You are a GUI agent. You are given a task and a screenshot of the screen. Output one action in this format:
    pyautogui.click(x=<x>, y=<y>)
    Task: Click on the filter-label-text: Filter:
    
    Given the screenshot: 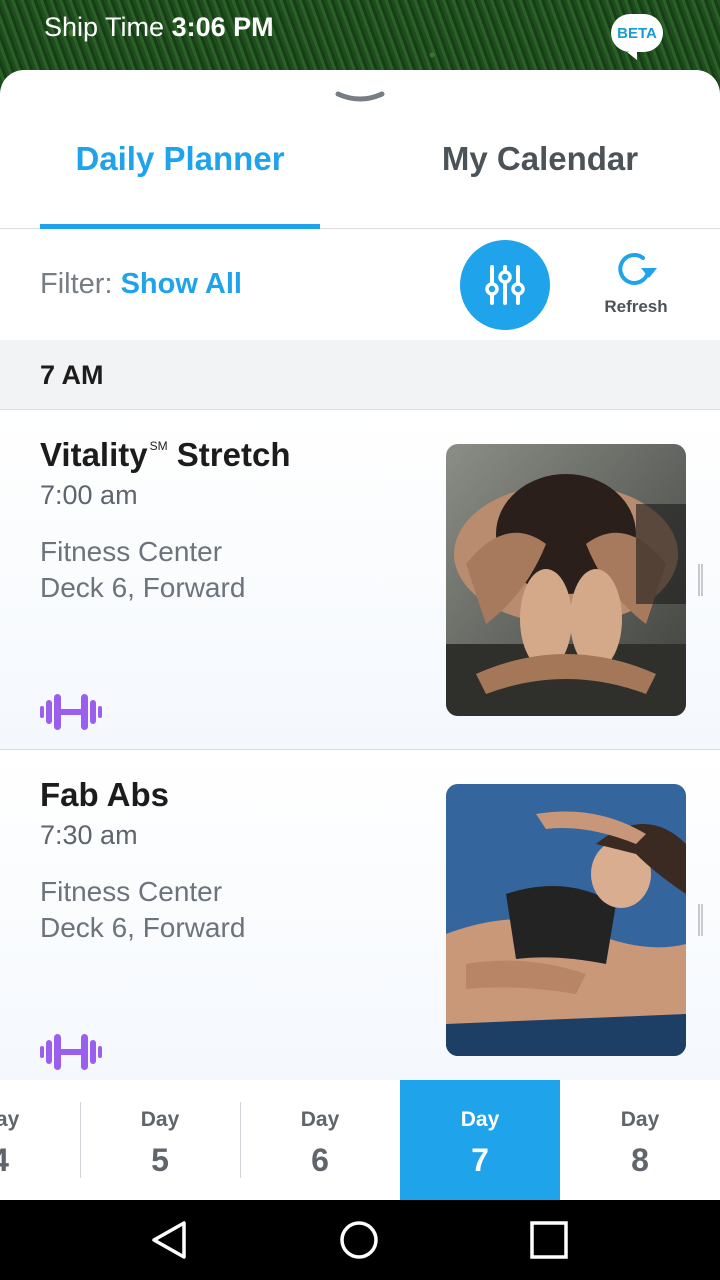 What is the action you would take?
    pyautogui.click(x=76, y=284)
    